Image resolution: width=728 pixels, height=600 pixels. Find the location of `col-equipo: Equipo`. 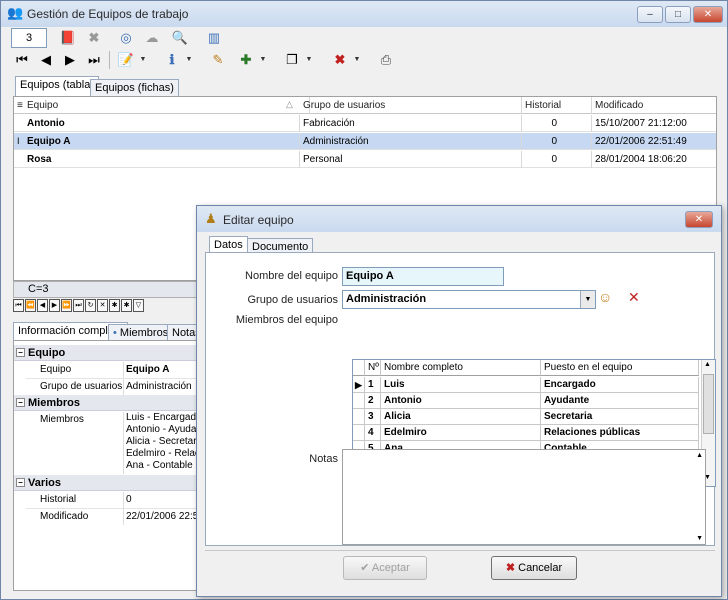

col-equipo: Equipo is located at coordinates (167, 105).